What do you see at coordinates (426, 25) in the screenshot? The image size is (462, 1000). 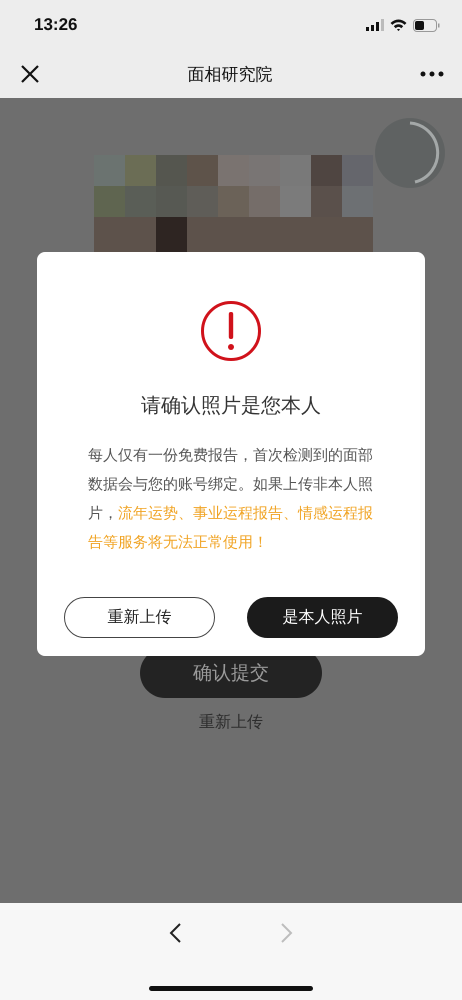 I see `battery-icon` at bounding box center [426, 25].